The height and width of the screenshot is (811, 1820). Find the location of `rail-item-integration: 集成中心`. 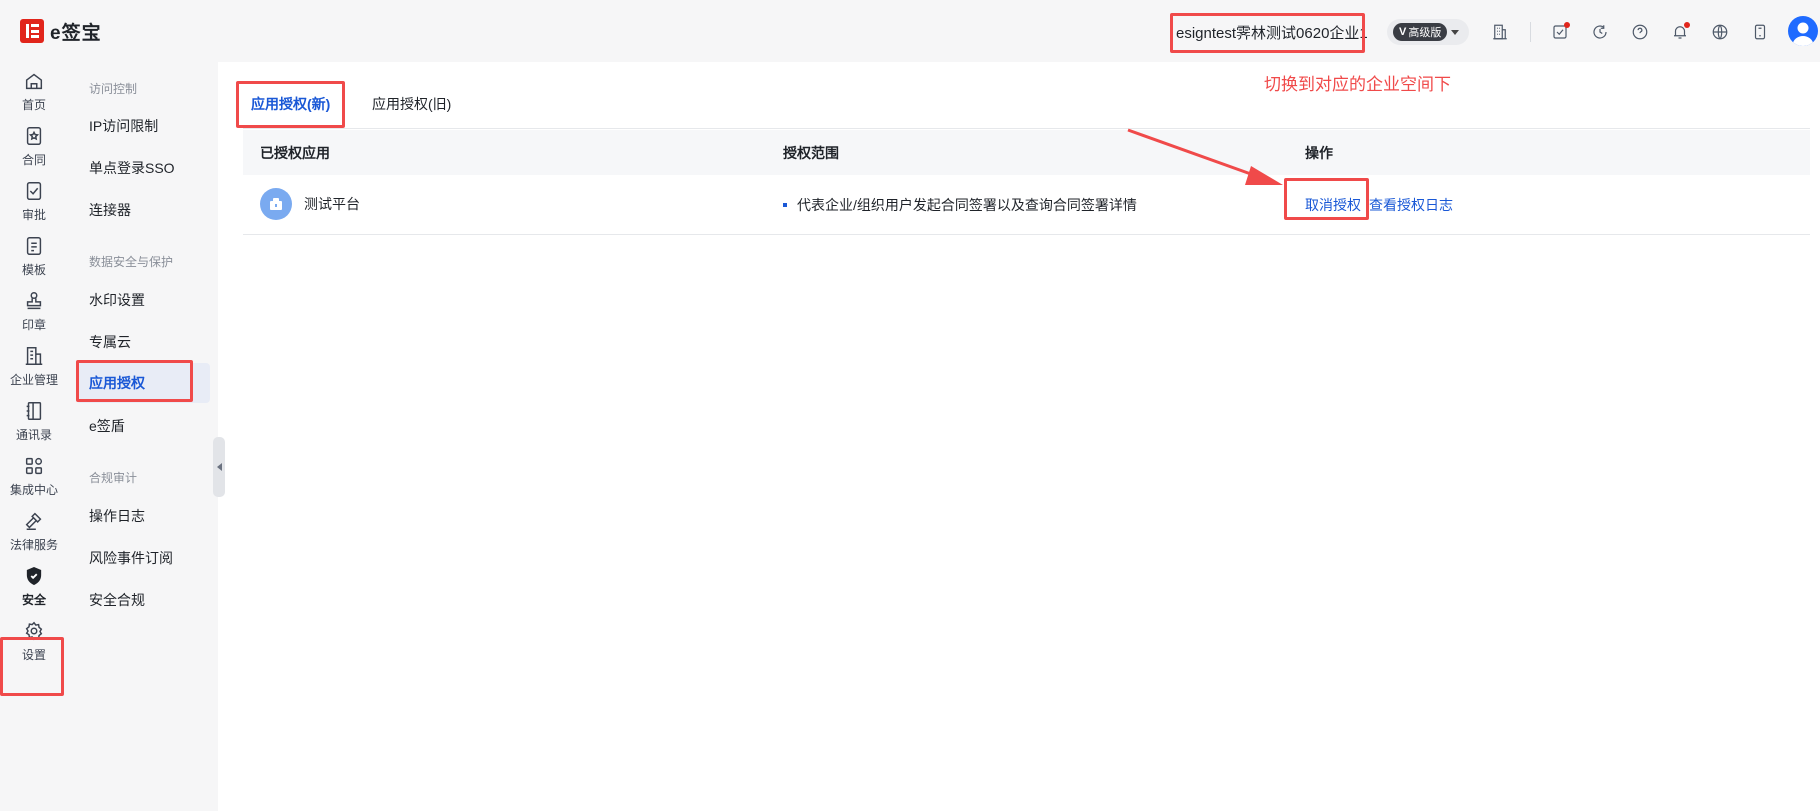

rail-item-integration: 集成中心 is located at coordinates (34, 476).